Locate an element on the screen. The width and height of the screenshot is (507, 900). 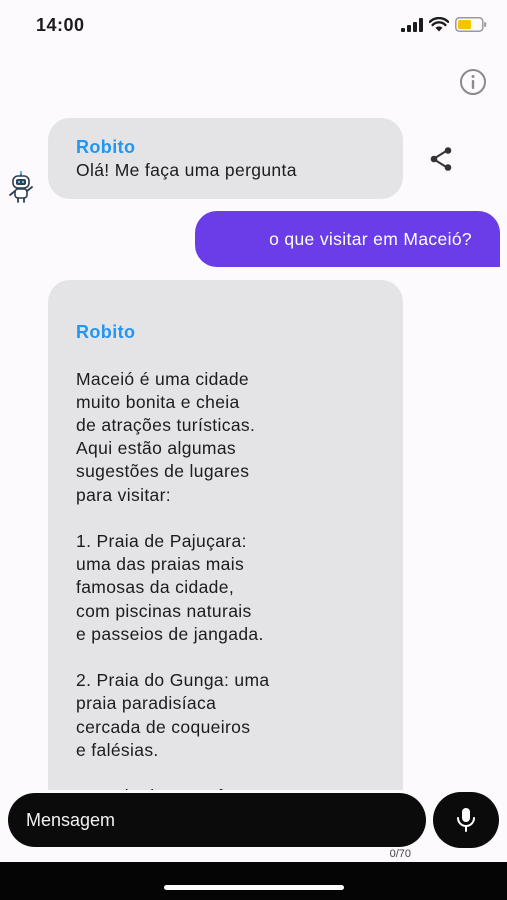
share-icon is located at coordinates (441, 159).